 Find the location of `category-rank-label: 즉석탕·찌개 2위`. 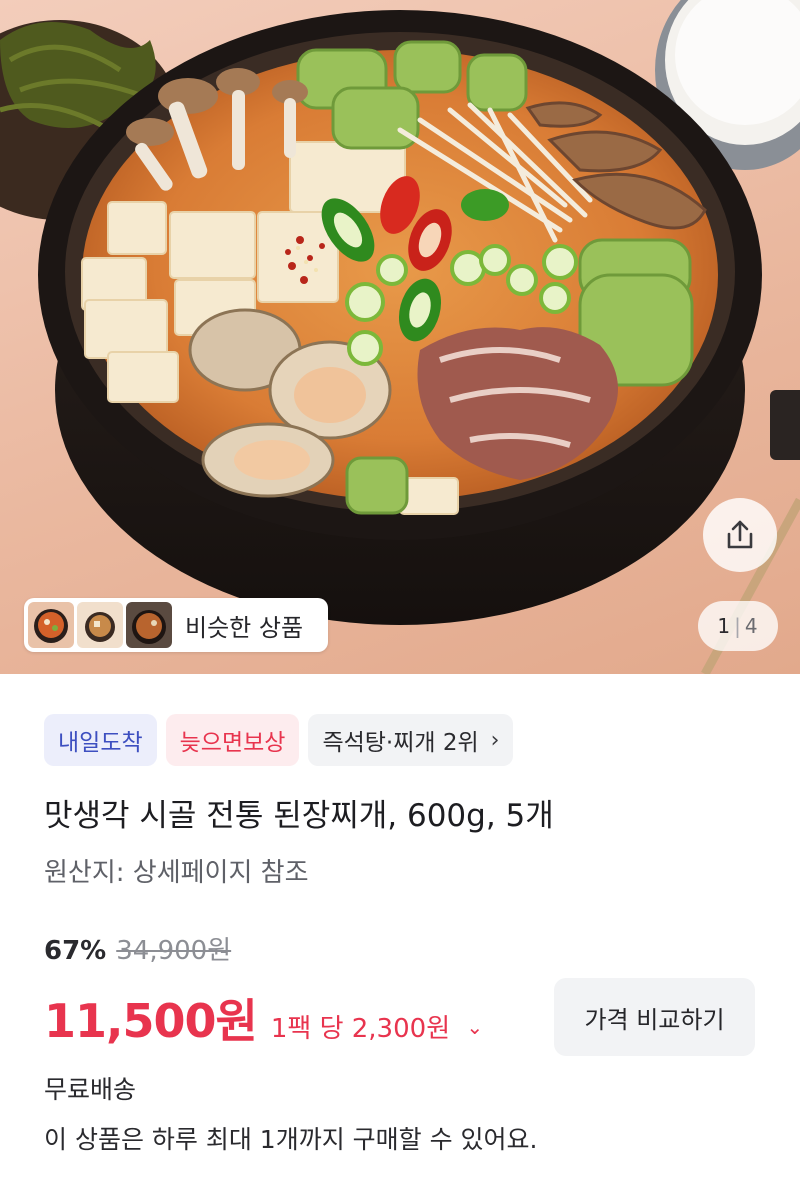

category-rank-label: 즉석탕·찌개 2위 is located at coordinates (400, 743).